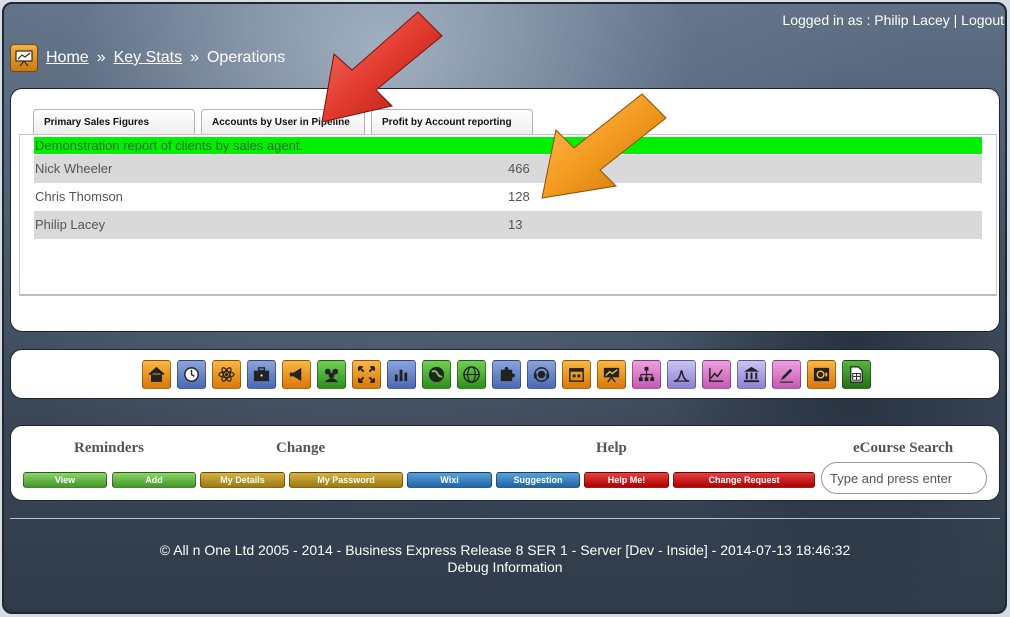  I want to click on agent-name: Chris Thomson, so click(79, 196).